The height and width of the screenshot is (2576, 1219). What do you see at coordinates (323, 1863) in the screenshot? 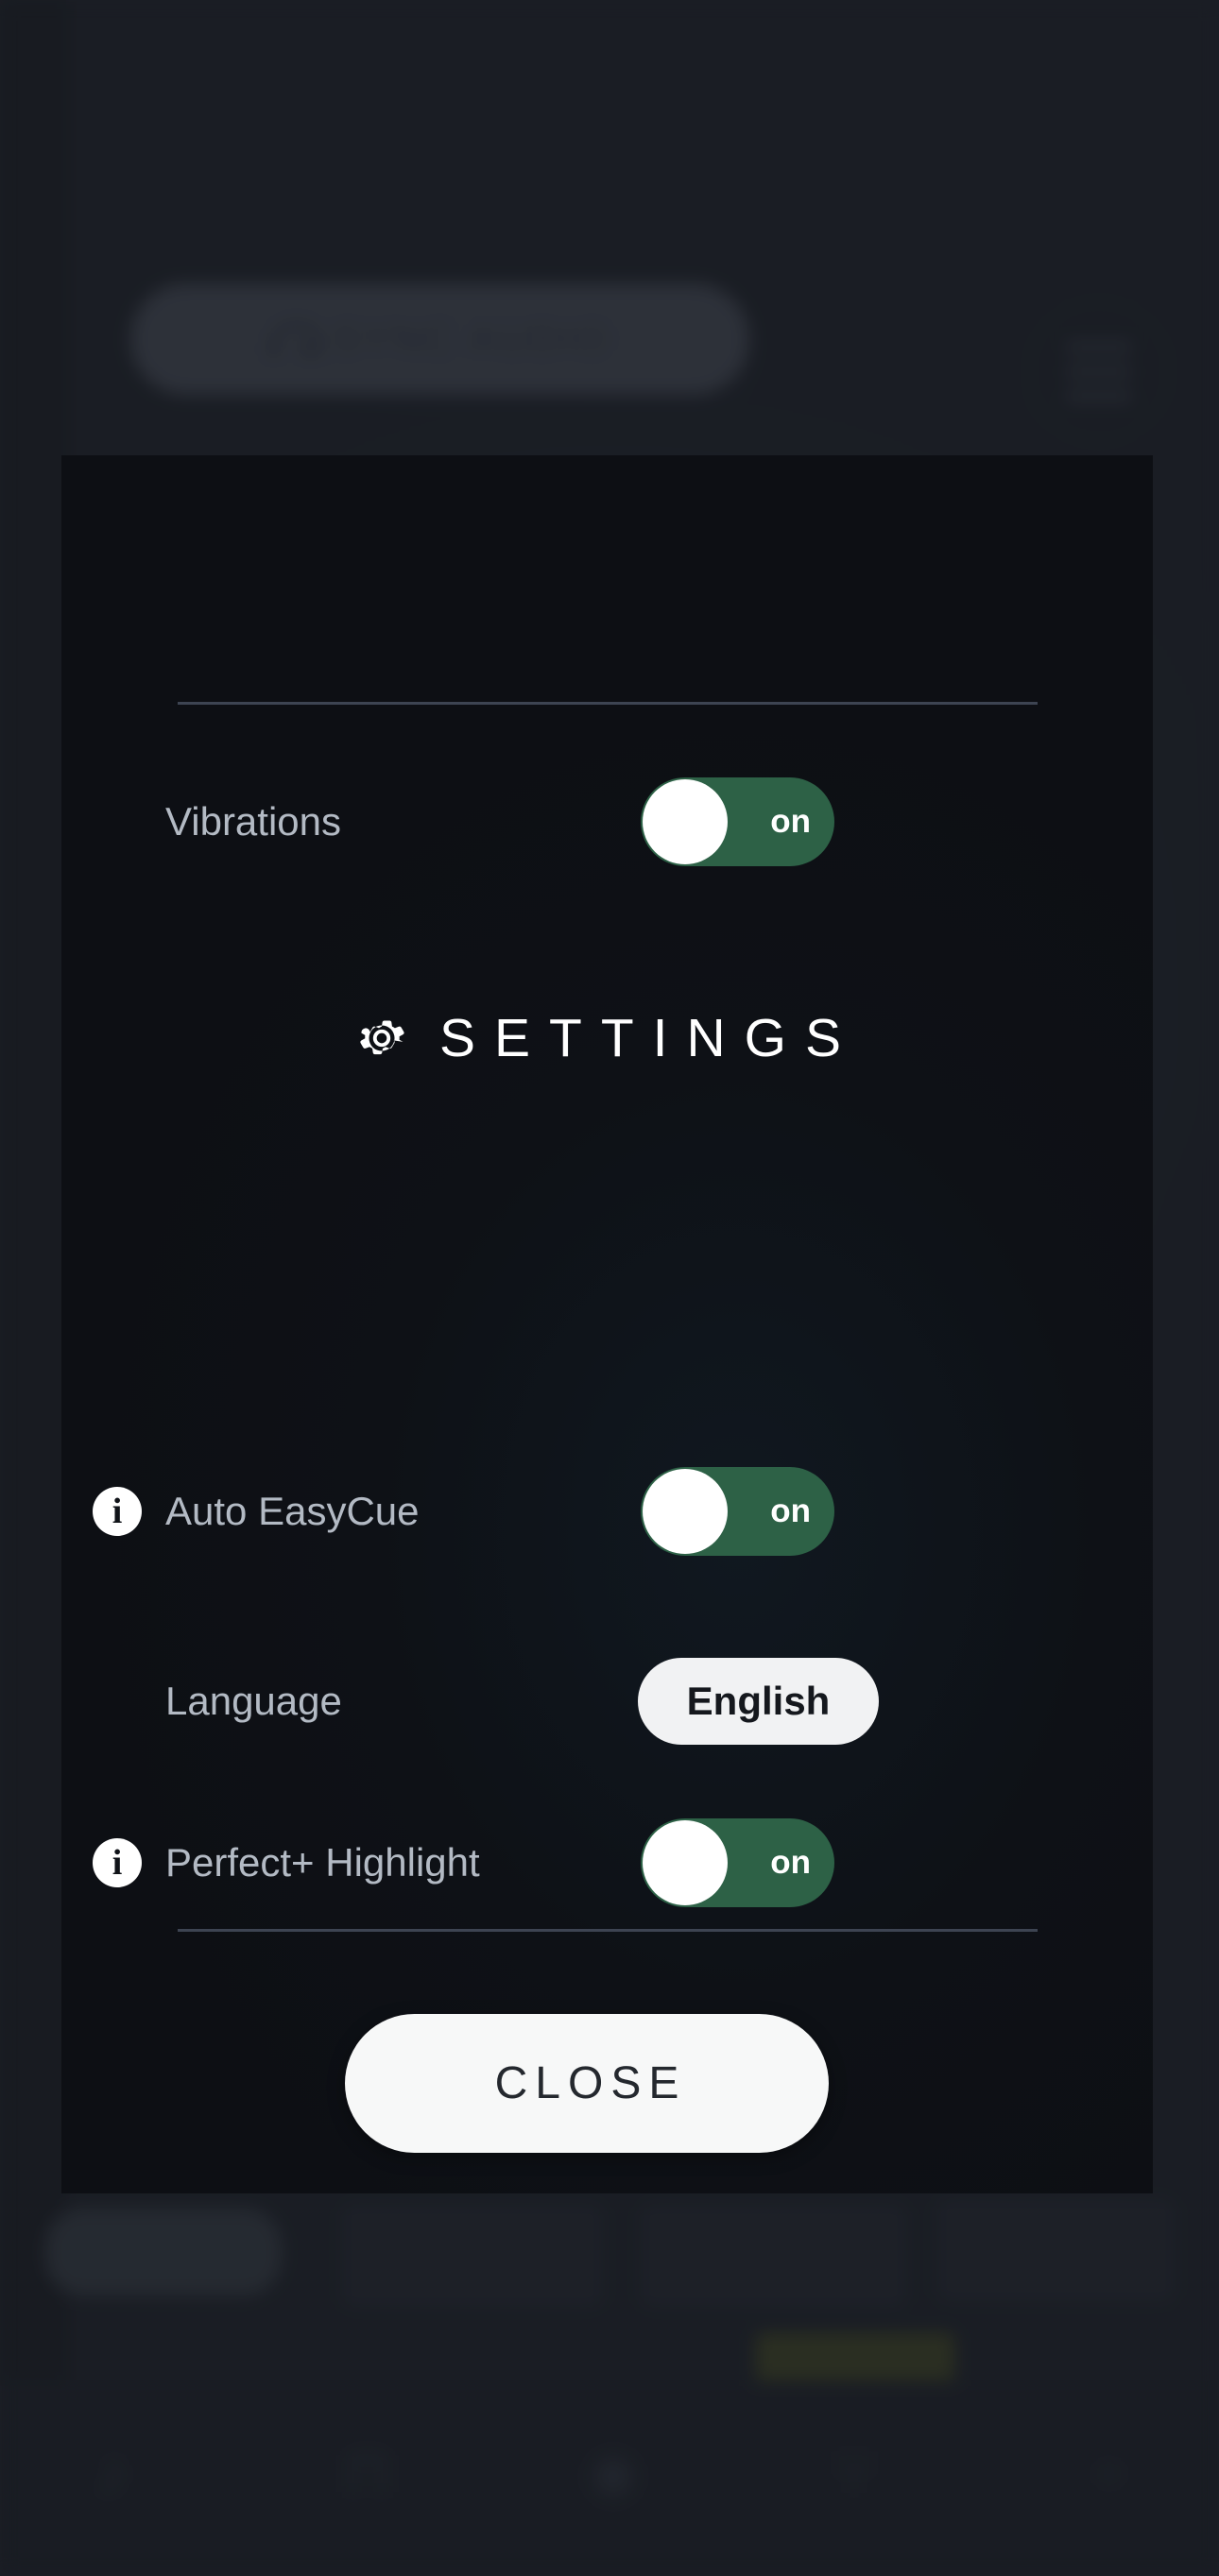
I see `settings-row-label: Perfect+ Highlight` at bounding box center [323, 1863].